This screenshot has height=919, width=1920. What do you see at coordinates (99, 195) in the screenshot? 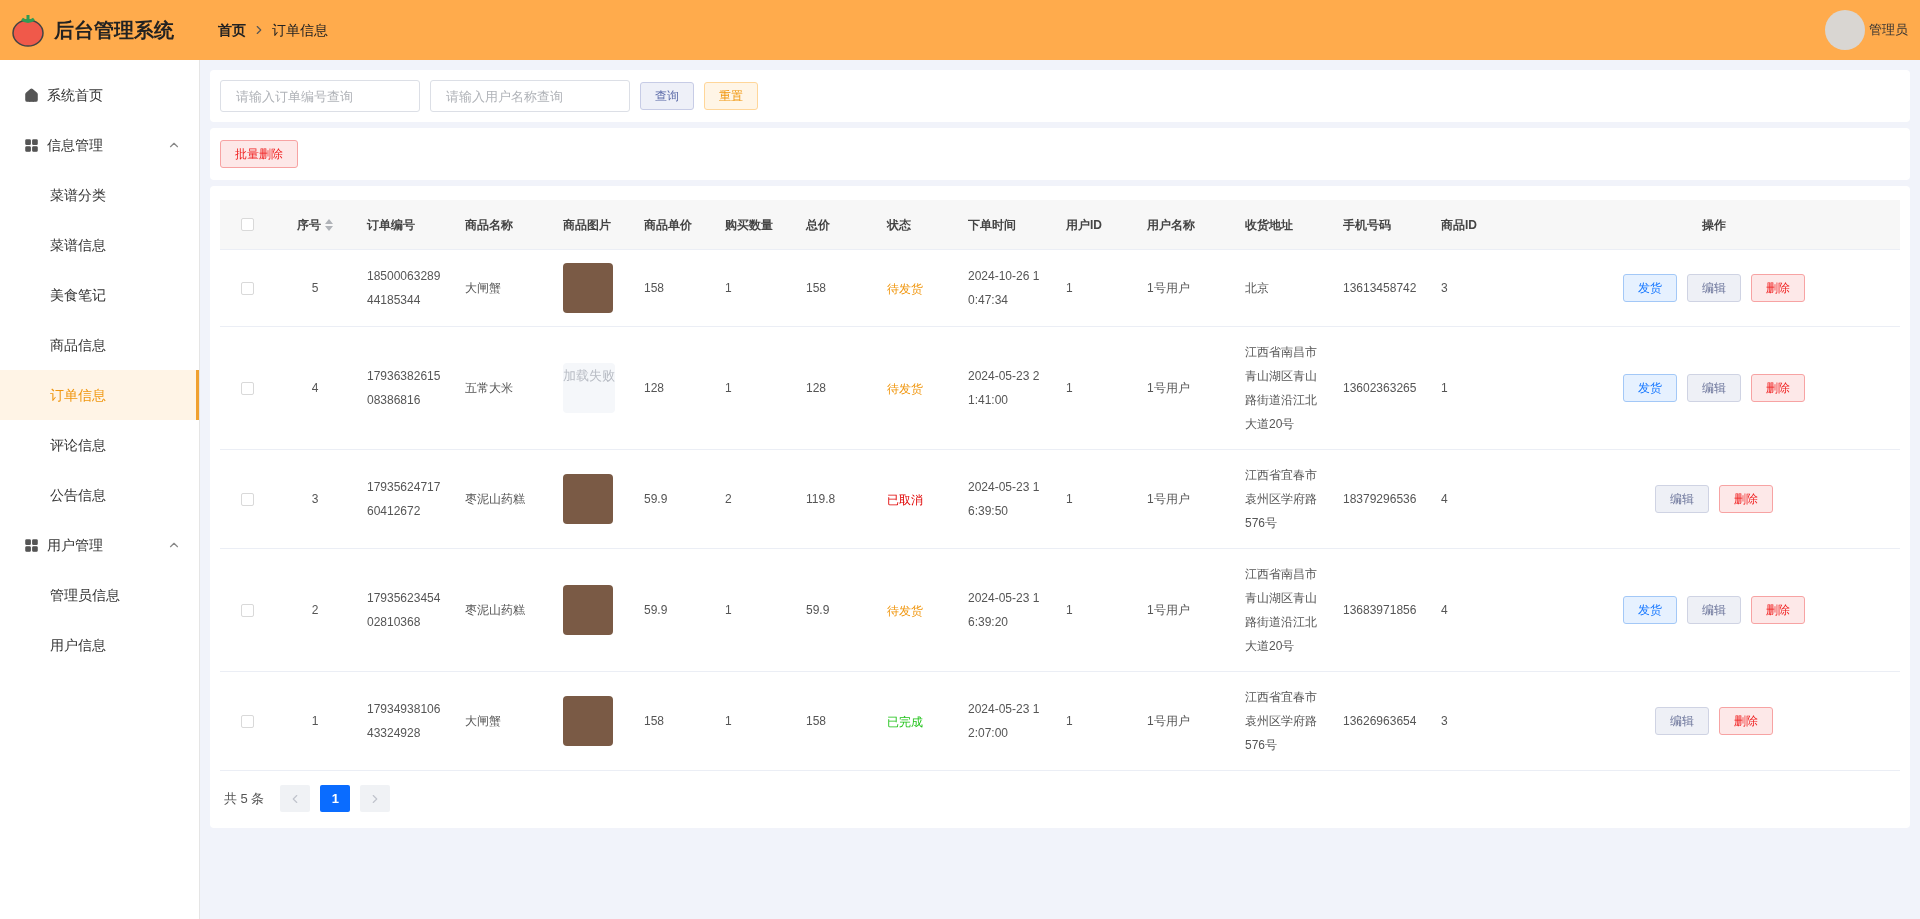
I see `sidebar-subitem: 菜谱分类` at bounding box center [99, 195].